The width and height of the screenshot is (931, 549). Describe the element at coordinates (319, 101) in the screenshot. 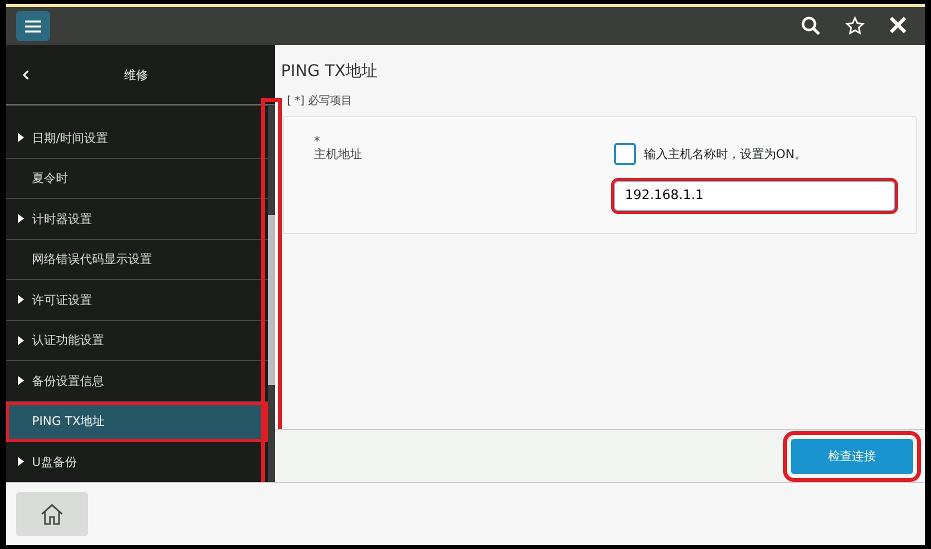

I see `required-note: [ *] 必写项目` at that location.